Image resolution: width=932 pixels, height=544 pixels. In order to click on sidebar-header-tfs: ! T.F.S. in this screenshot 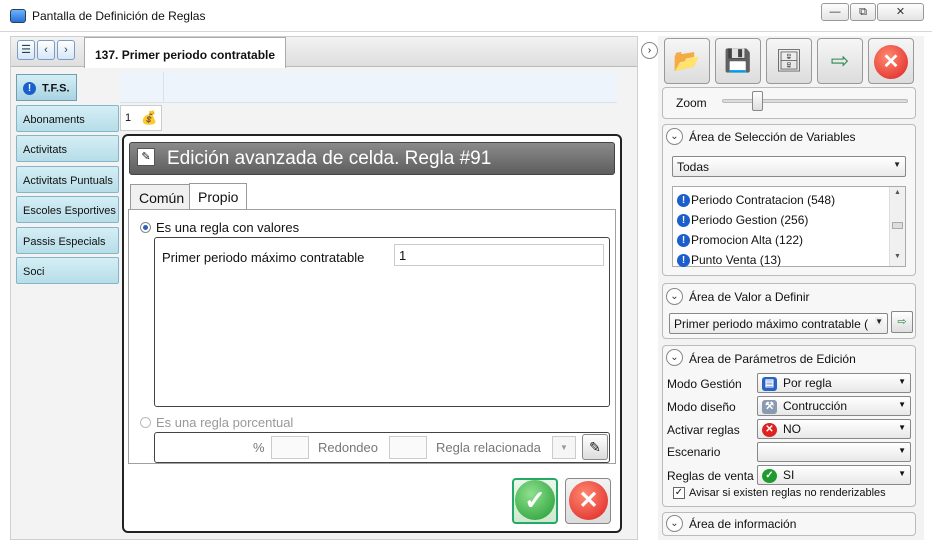, I will do `click(46, 87)`.